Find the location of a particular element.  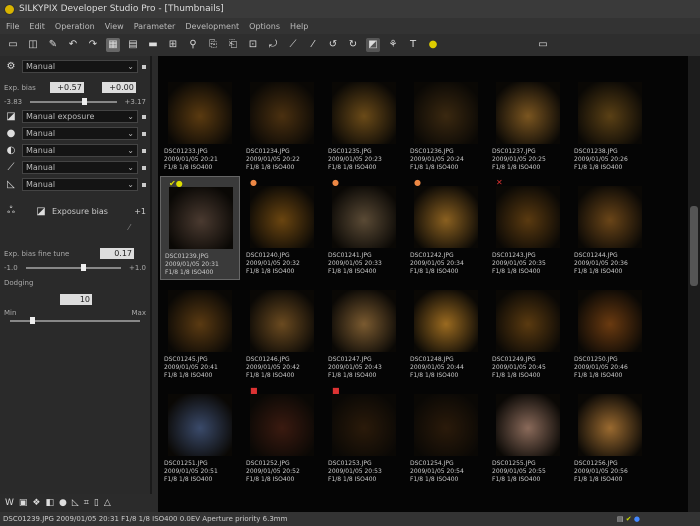

thumbnail-image is located at coordinates (200, 321).